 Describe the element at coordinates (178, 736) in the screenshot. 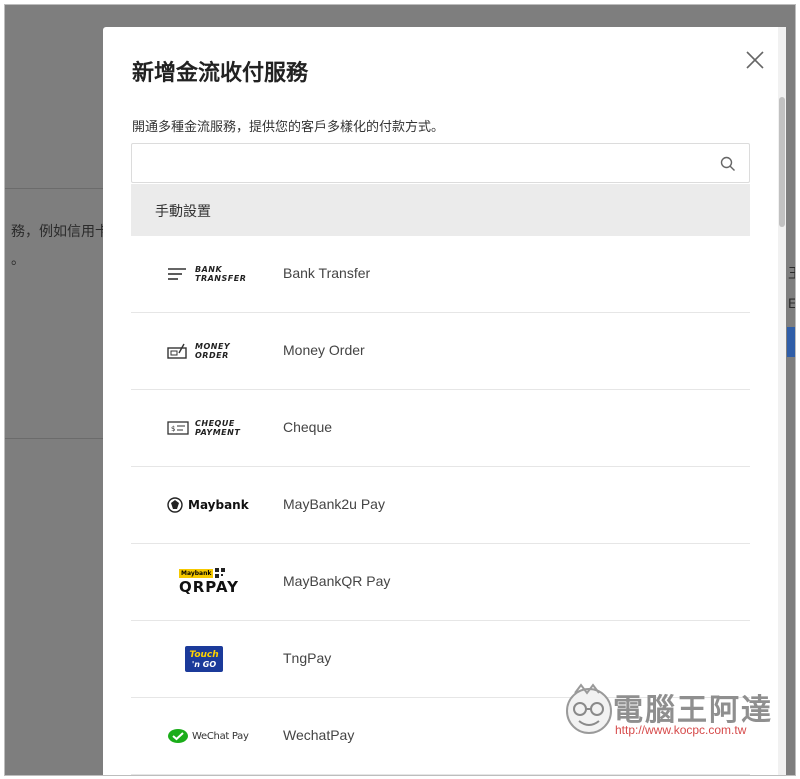

I see `wechat-pay-icon` at that location.